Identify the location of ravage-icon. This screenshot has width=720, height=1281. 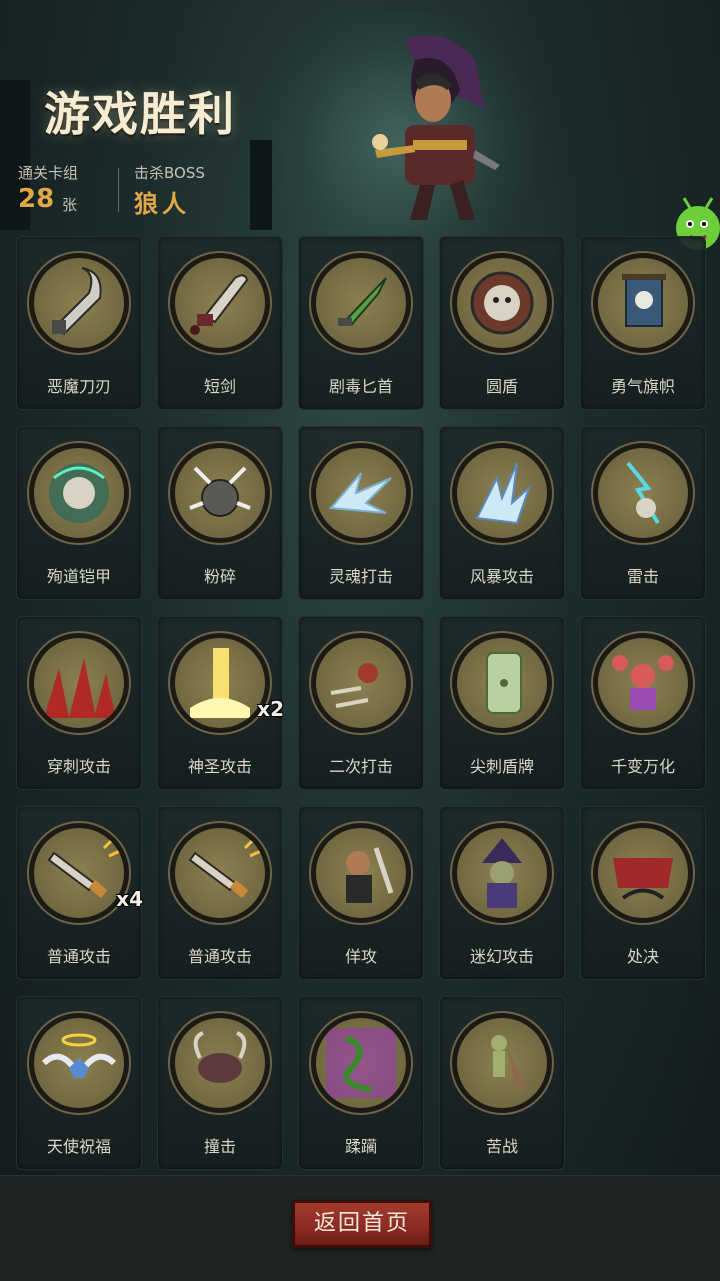
(361, 1063).